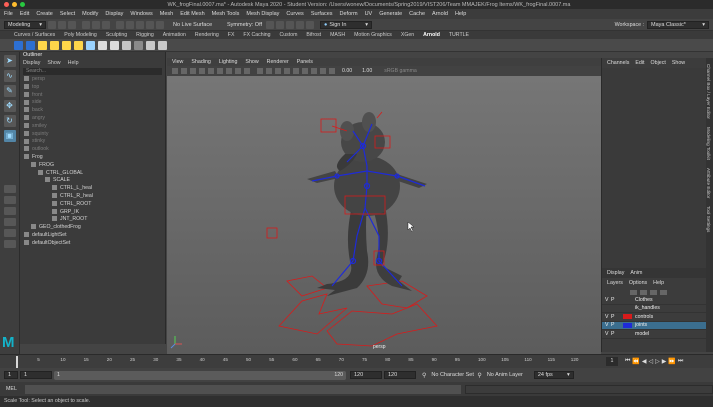 The height and width of the screenshot is (407, 713). What do you see at coordinates (150, 45) in the screenshot?
I see `flush-cache-icon` at bounding box center [150, 45].